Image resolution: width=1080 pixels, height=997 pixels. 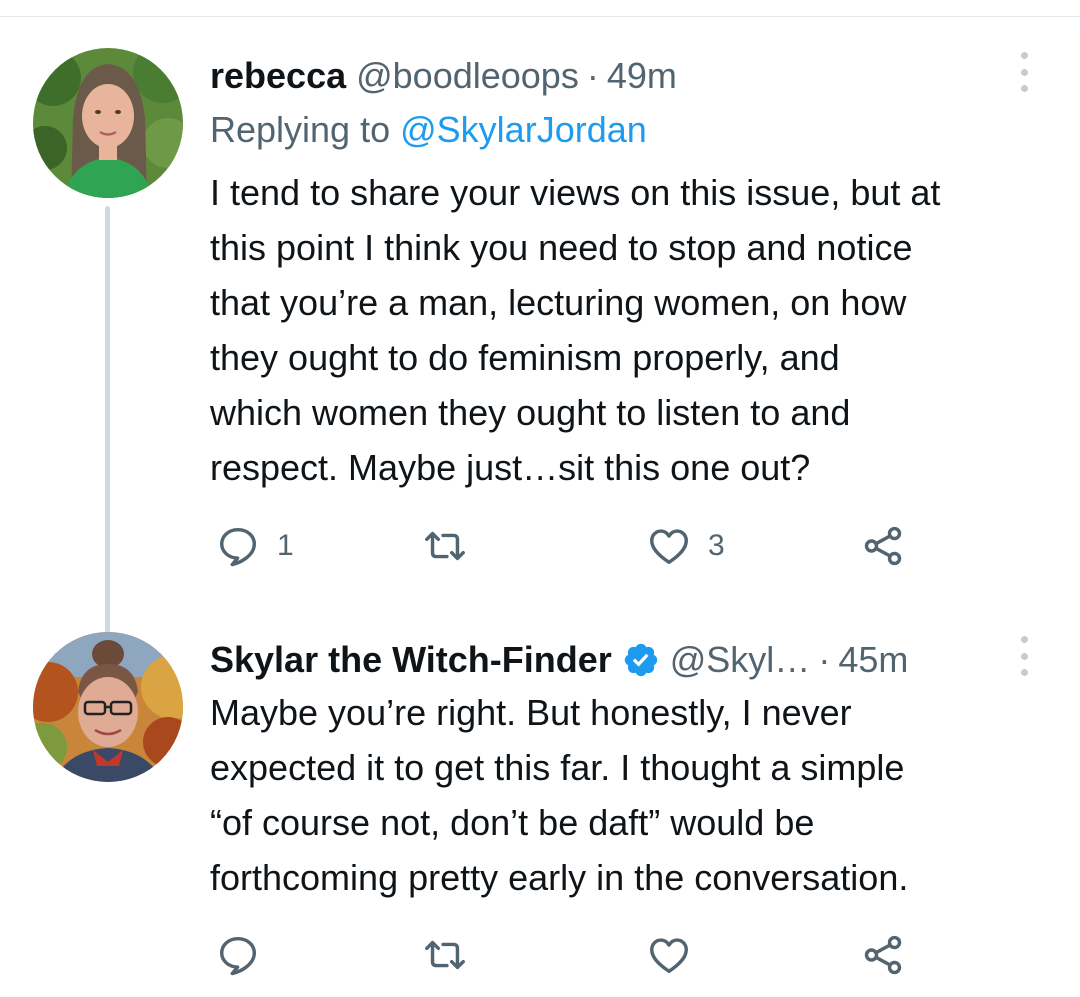 I want to click on author-name: Skylar the Witch-Finder, so click(x=411, y=660).